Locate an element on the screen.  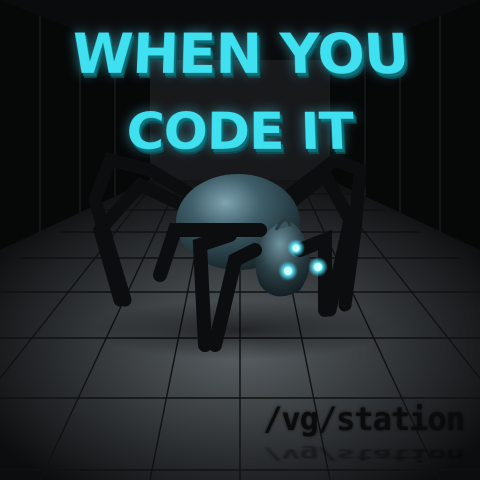
headline-line-2: CODE IT is located at coordinates (240, 132).